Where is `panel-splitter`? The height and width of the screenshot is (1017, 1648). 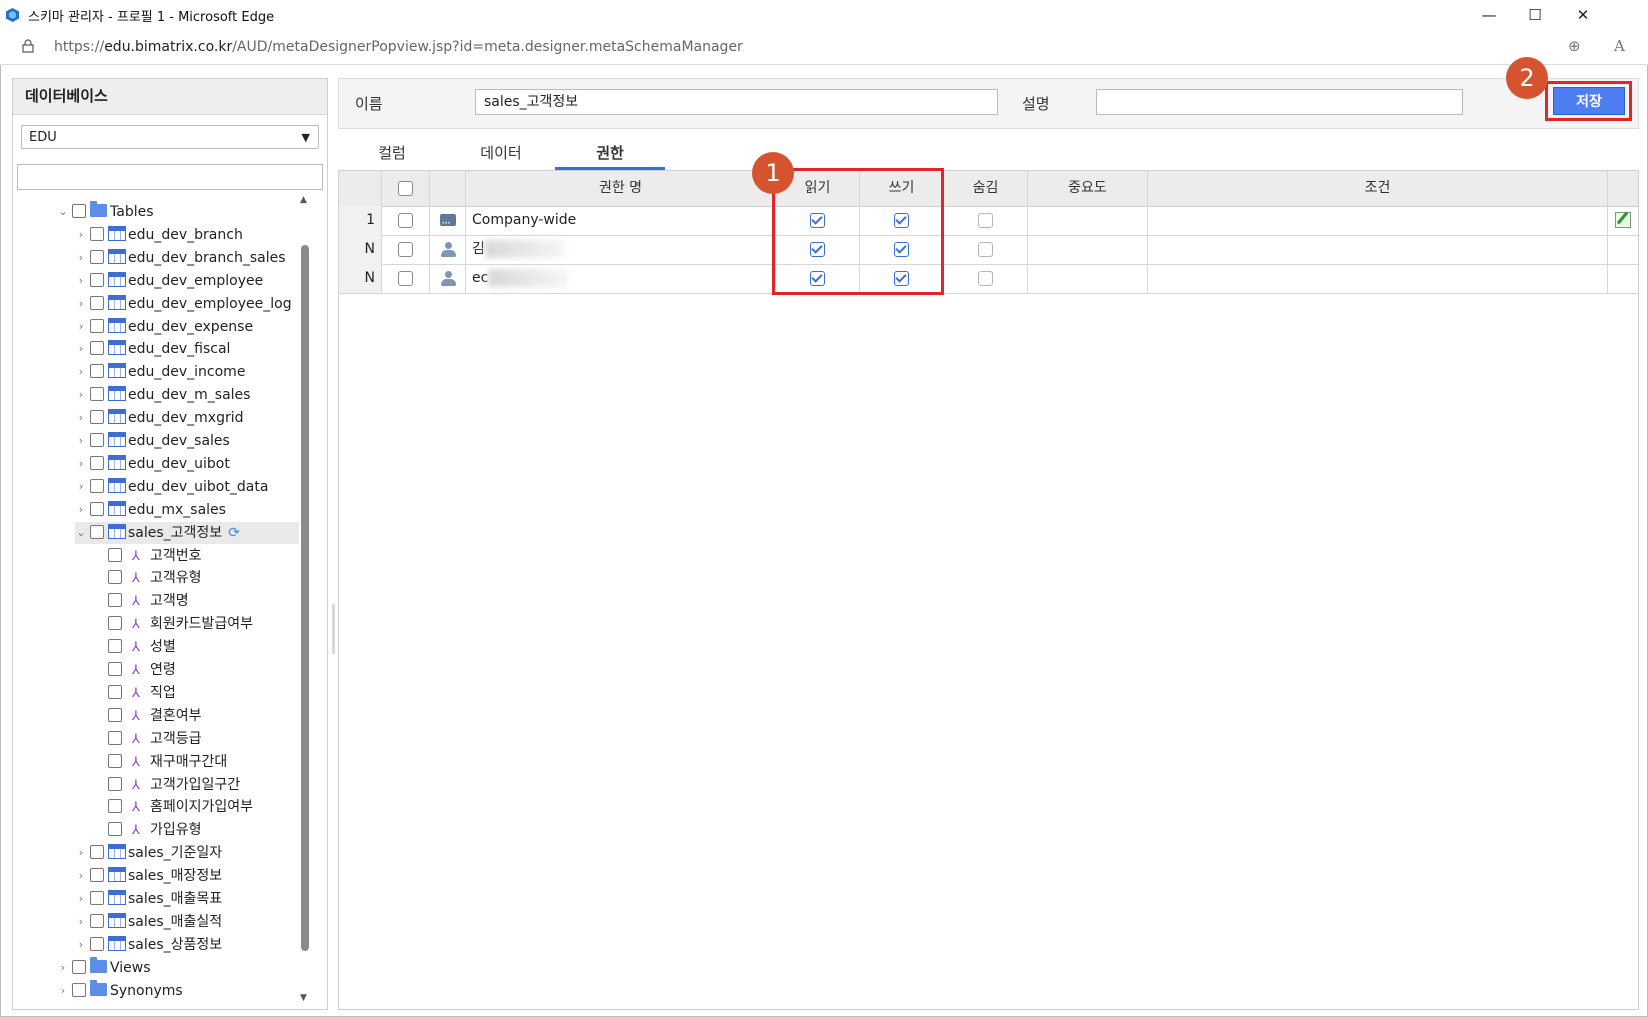 panel-splitter is located at coordinates (333, 629).